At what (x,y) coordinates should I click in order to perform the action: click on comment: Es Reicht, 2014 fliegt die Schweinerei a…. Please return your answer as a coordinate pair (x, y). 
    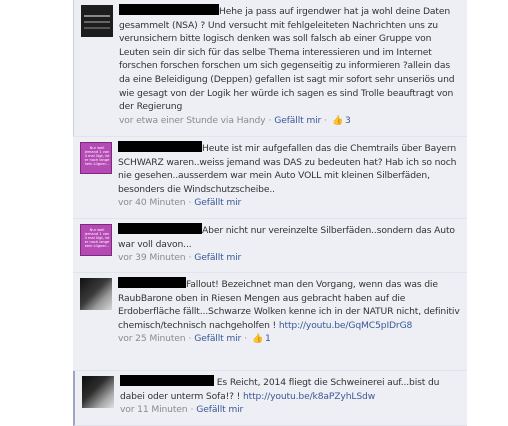
    Looking at the image, I should click on (270, 398).